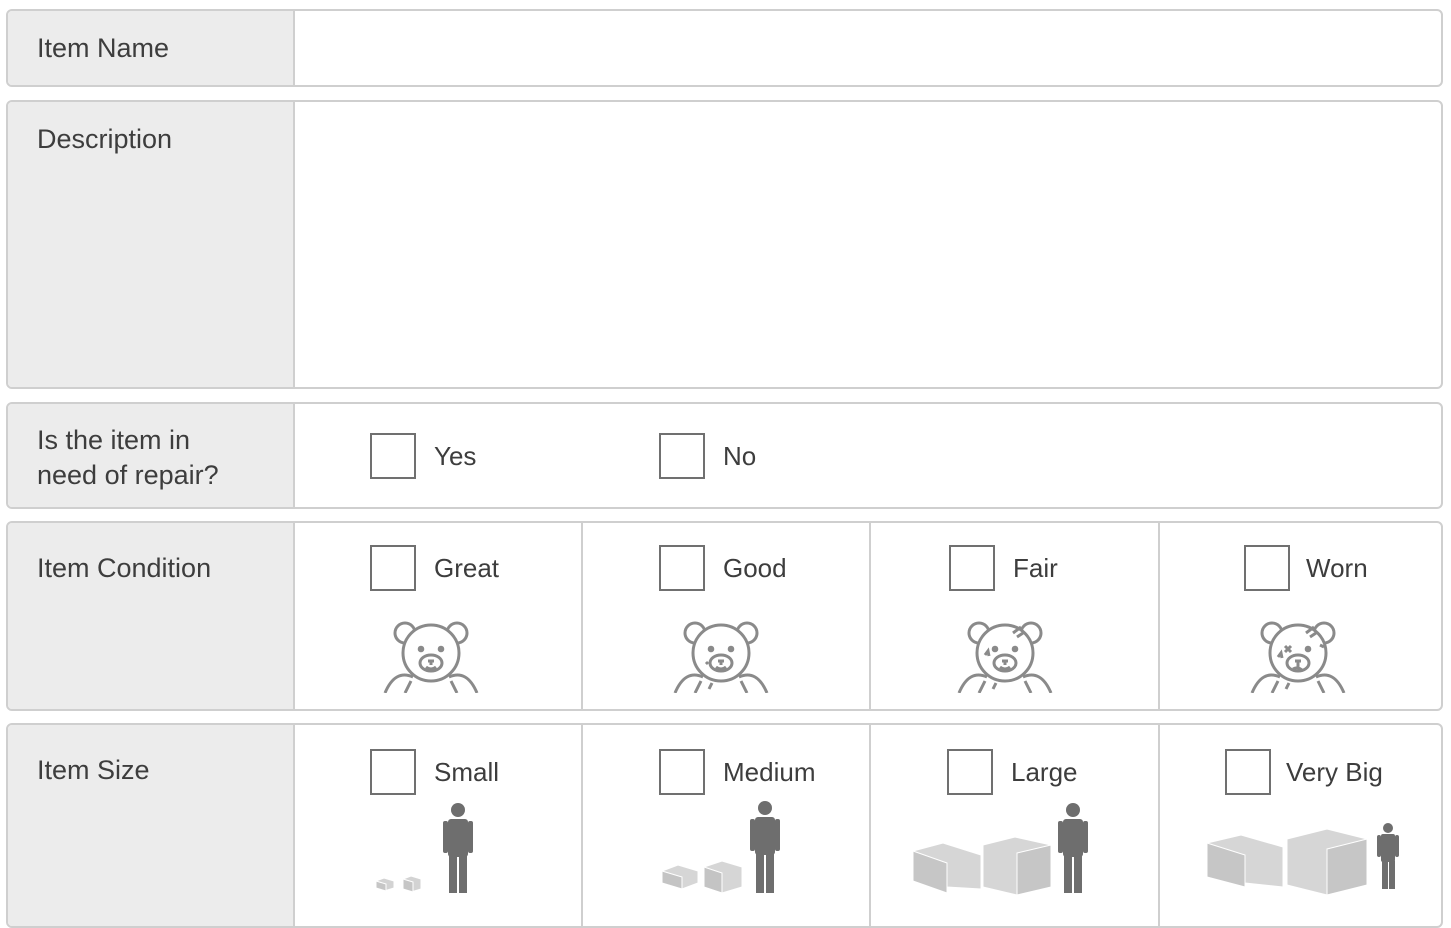 Image resolution: width=1451 pixels, height=928 pixels. I want to click on repair-label: Is the item in need of repair?, so click(151, 455).